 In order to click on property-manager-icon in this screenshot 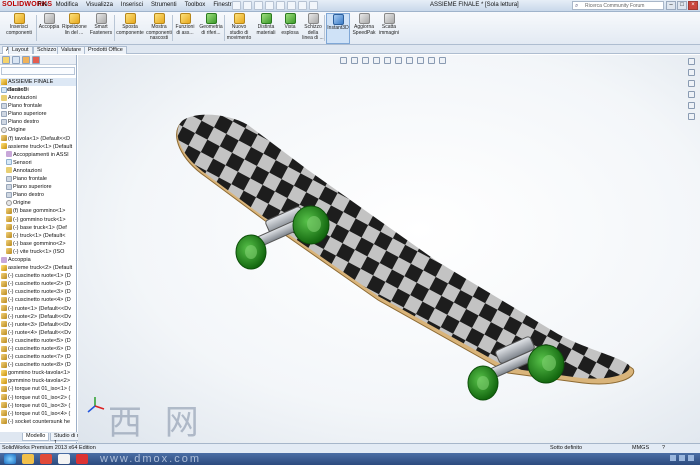, I will do `click(16, 60)`.